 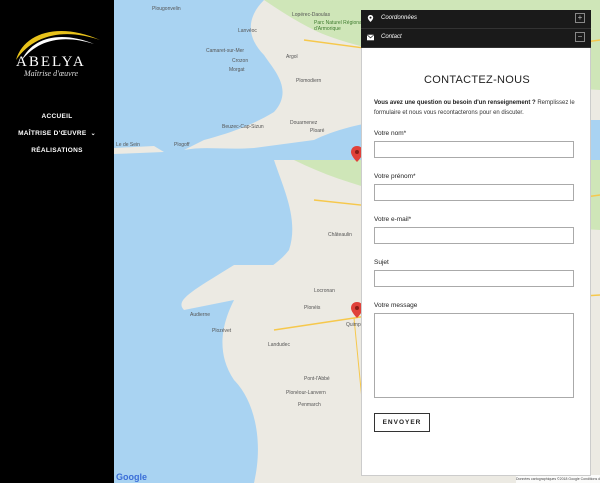 I want to click on nav-item-label: RÉALISATIONS, so click(x=57, y=150).